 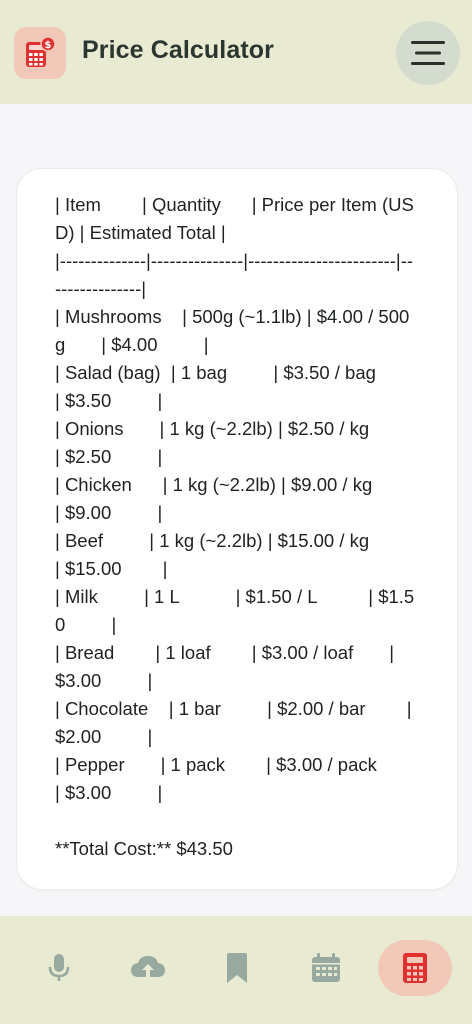 I want to click on nav-item-bookmark, so click(x=237, y=968).